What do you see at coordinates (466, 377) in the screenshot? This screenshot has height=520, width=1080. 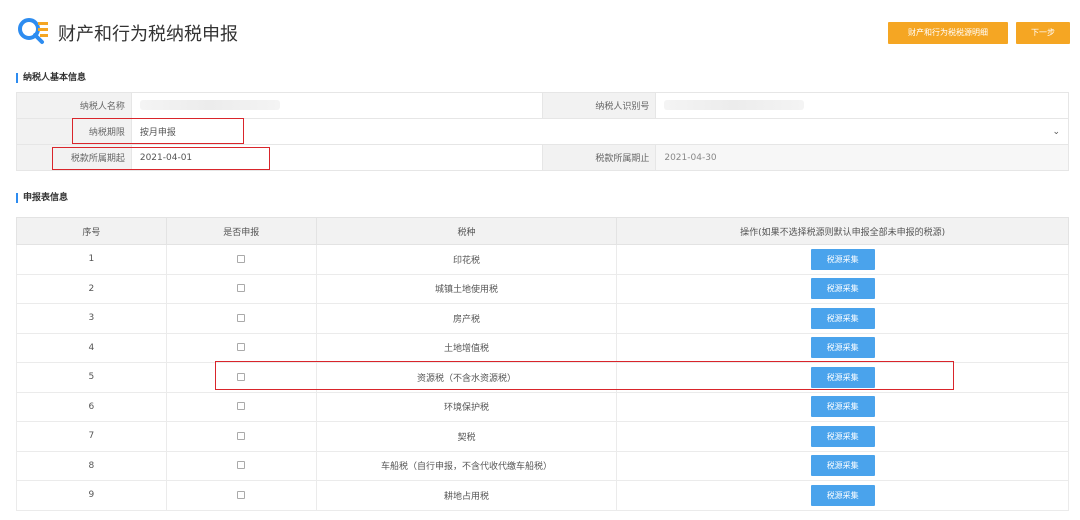 I see `tax-type-name: 资源税（不含水资源税）` at bounding box center [466, 377].